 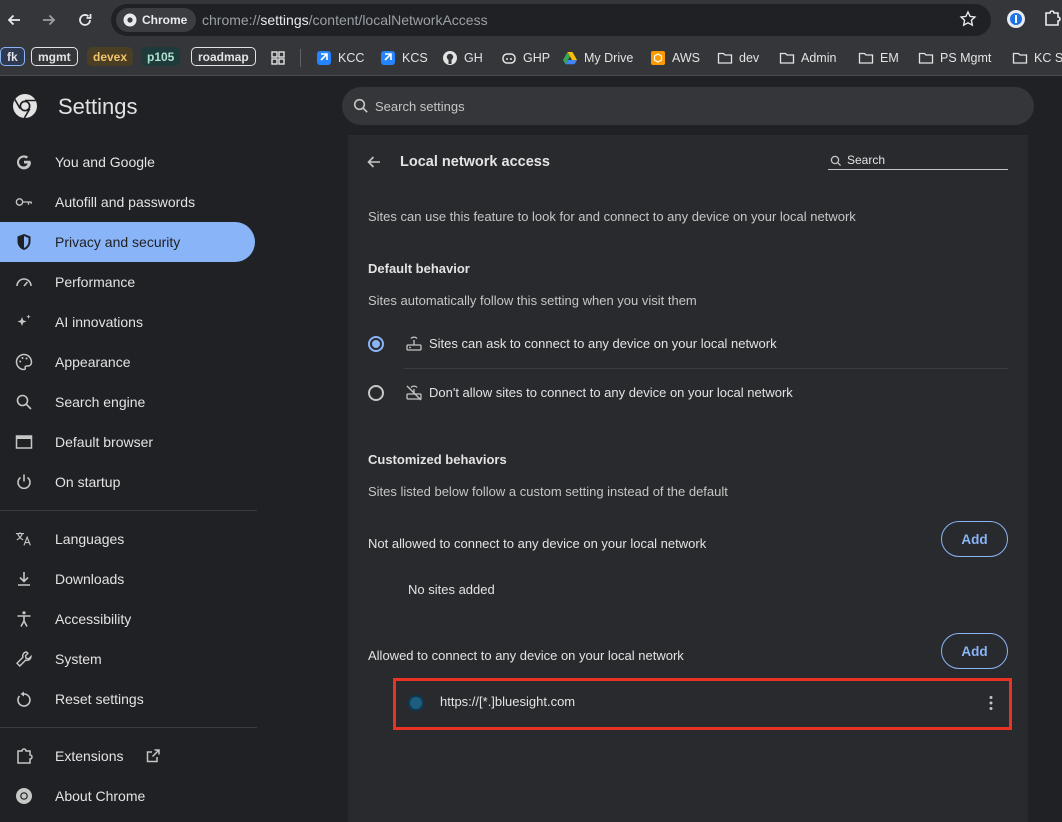 What do you see at coordinates (609, 58) in the screenshot?
I see `bookmark-label: My Drive` at bounding box center [609, 58].